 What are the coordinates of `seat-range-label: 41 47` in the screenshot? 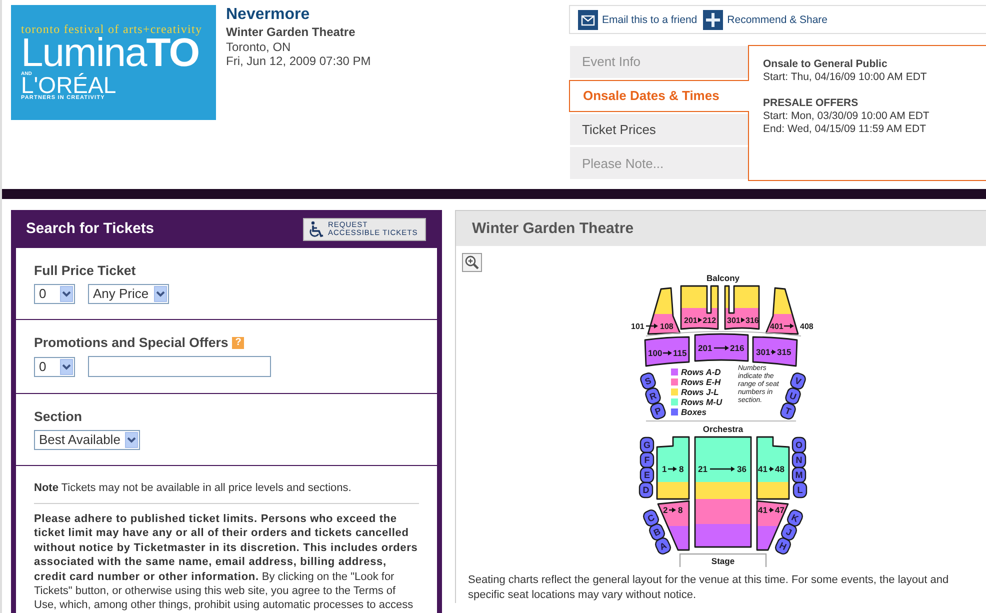 It's located at (771, 510).